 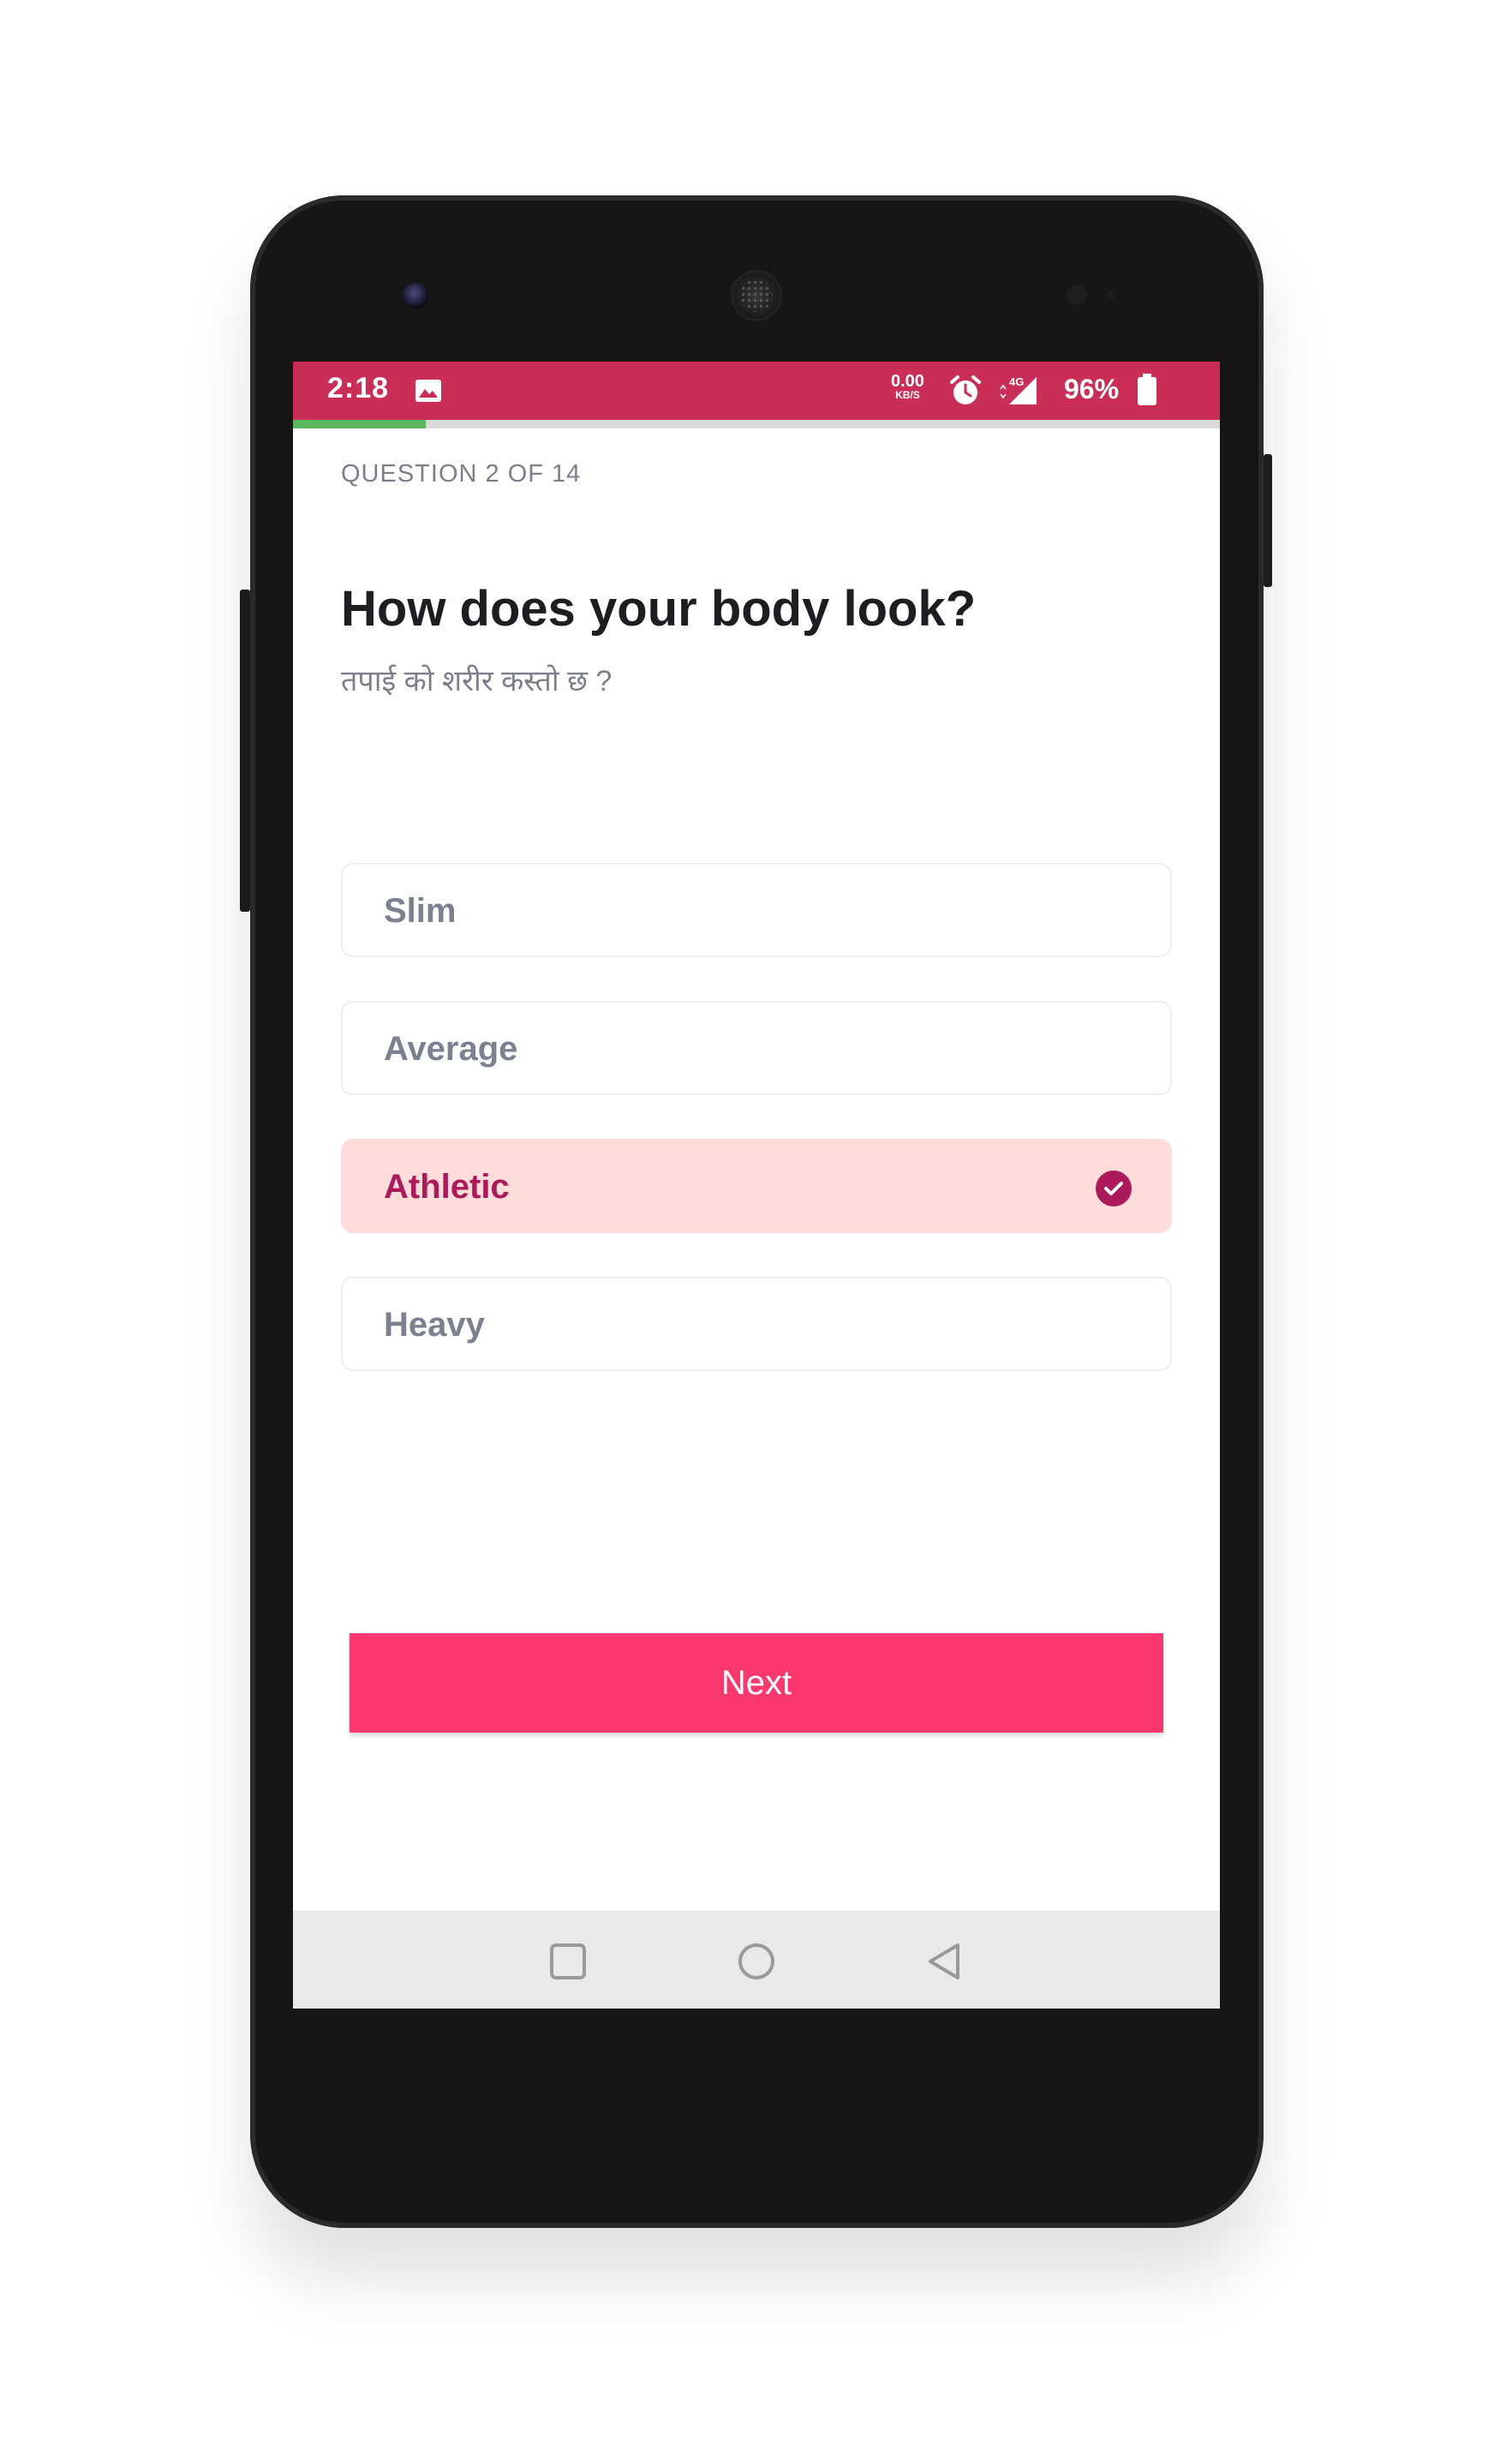 I want to click on question-counter: QUESTION 2 OF 14, so click(x=461, y=474).